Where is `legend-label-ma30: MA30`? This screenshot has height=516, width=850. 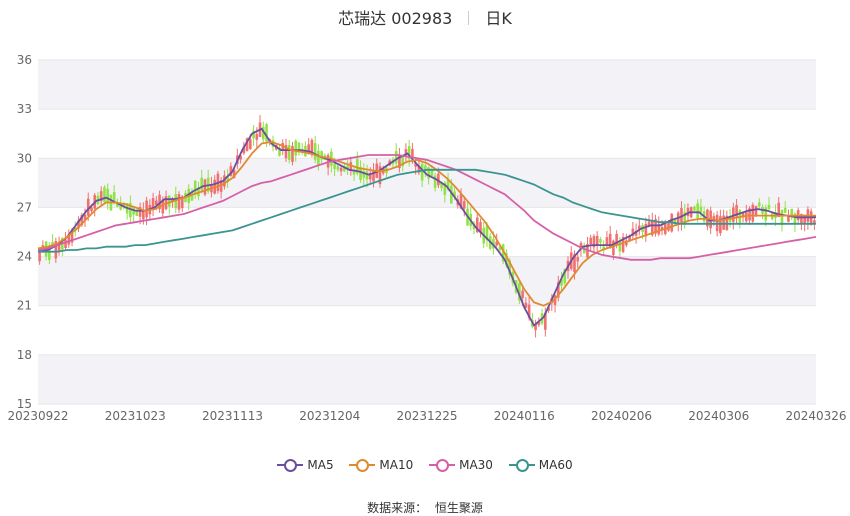
legend-label-ma30: MA30 is located at coordinates (476, 465).